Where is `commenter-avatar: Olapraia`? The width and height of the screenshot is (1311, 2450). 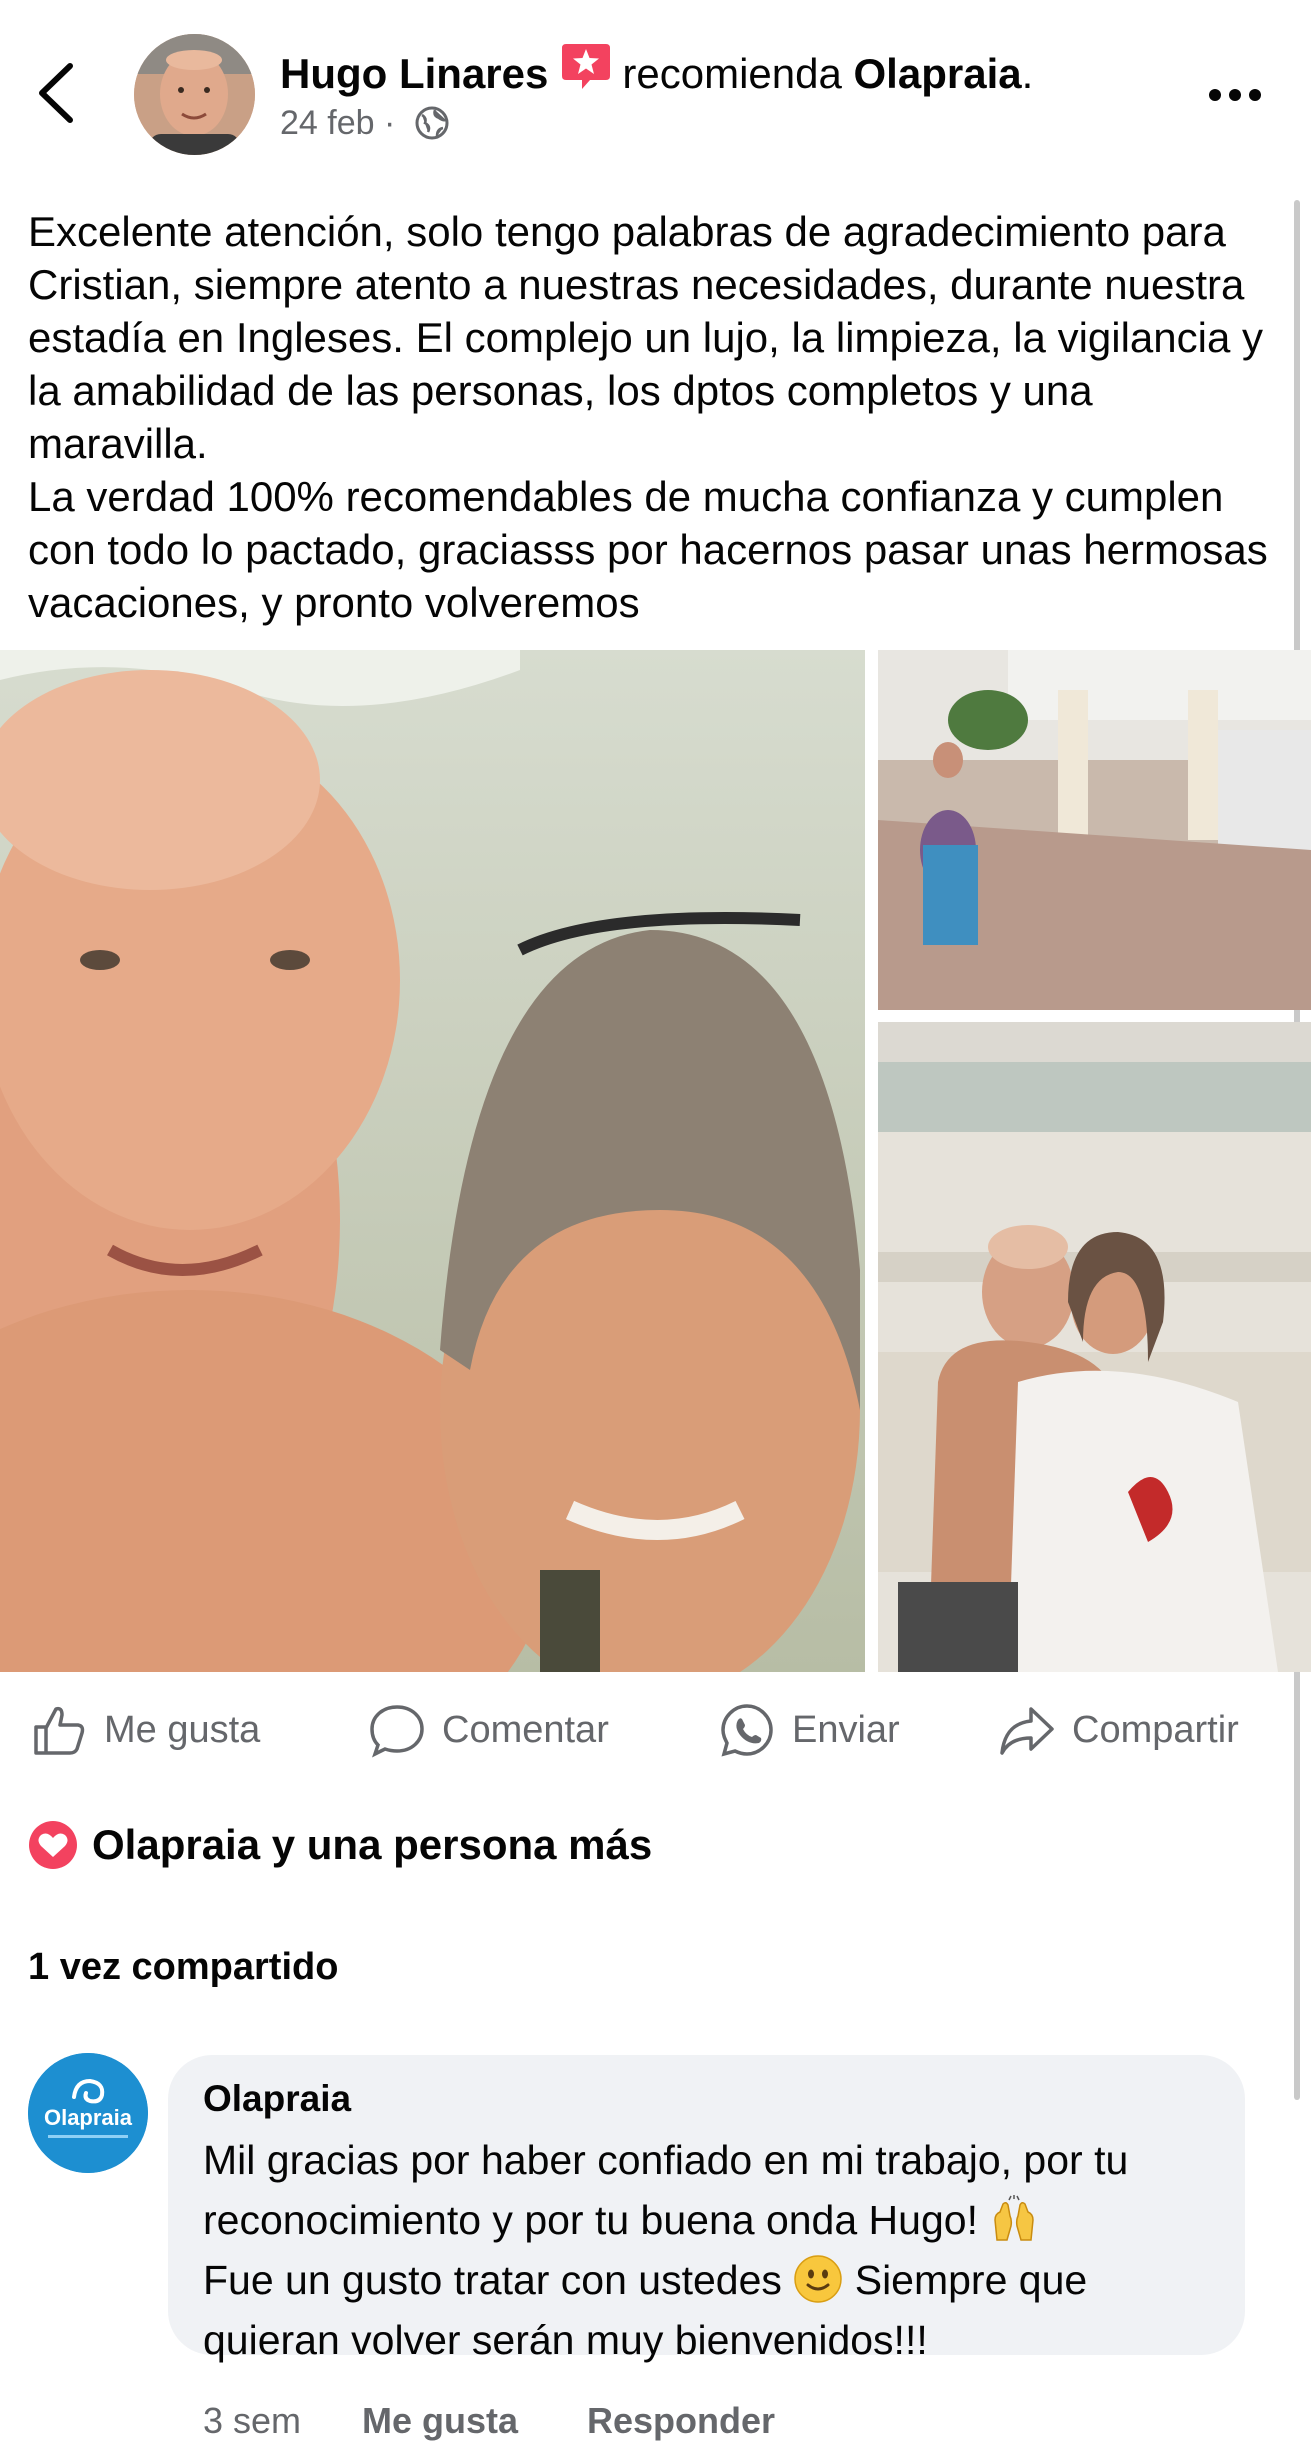
commenter-avatar: Olapraia is located at coordinates (88, 2113).